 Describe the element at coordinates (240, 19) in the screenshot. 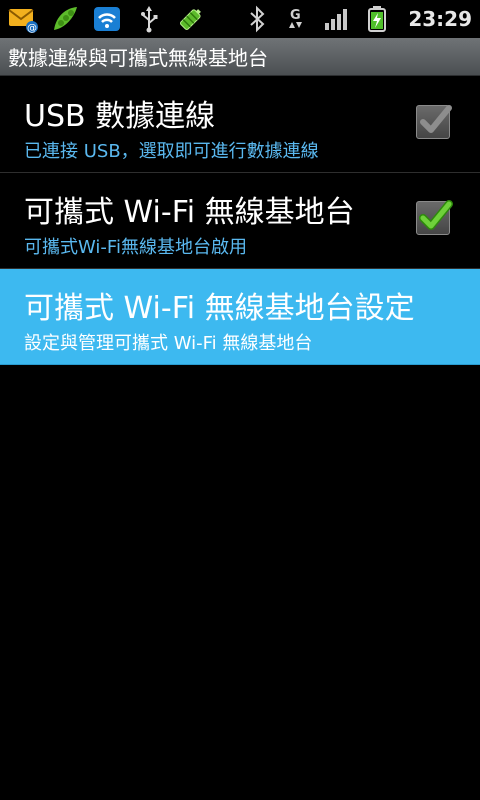

I see `status-bar: @ G 23:29` at that location.